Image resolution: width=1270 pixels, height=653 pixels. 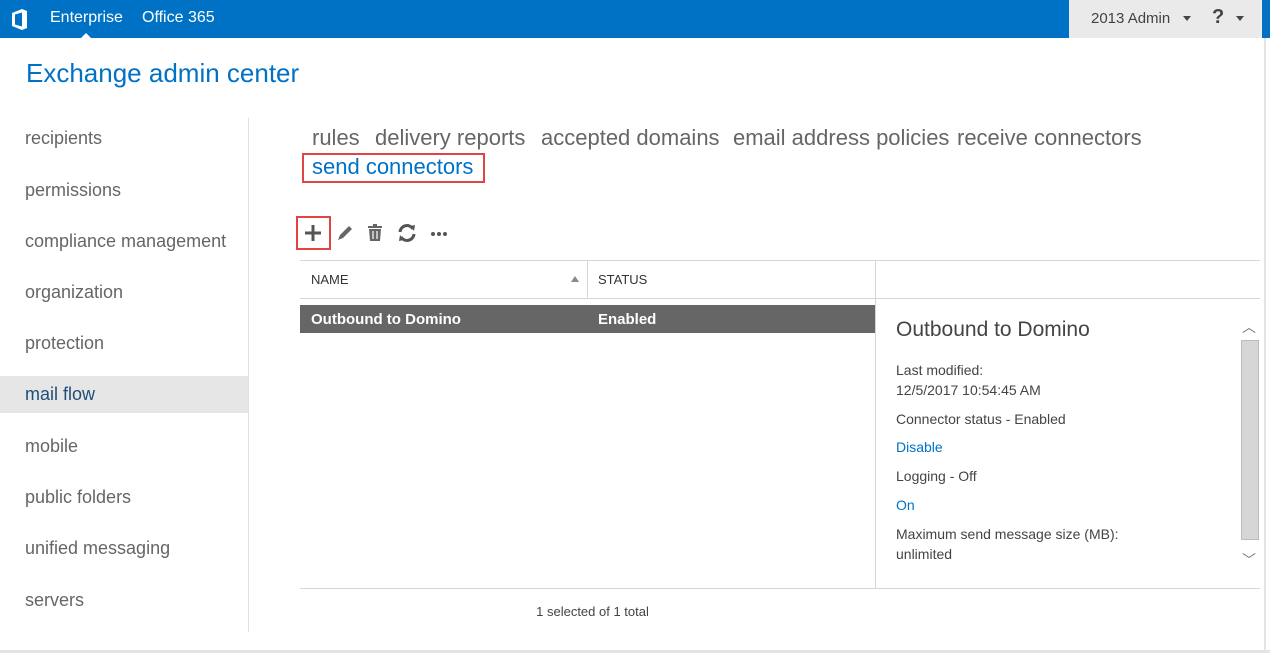 I want to click on sidebar-item-unified-messaging: unified messaging, so click(x=124, y=548).